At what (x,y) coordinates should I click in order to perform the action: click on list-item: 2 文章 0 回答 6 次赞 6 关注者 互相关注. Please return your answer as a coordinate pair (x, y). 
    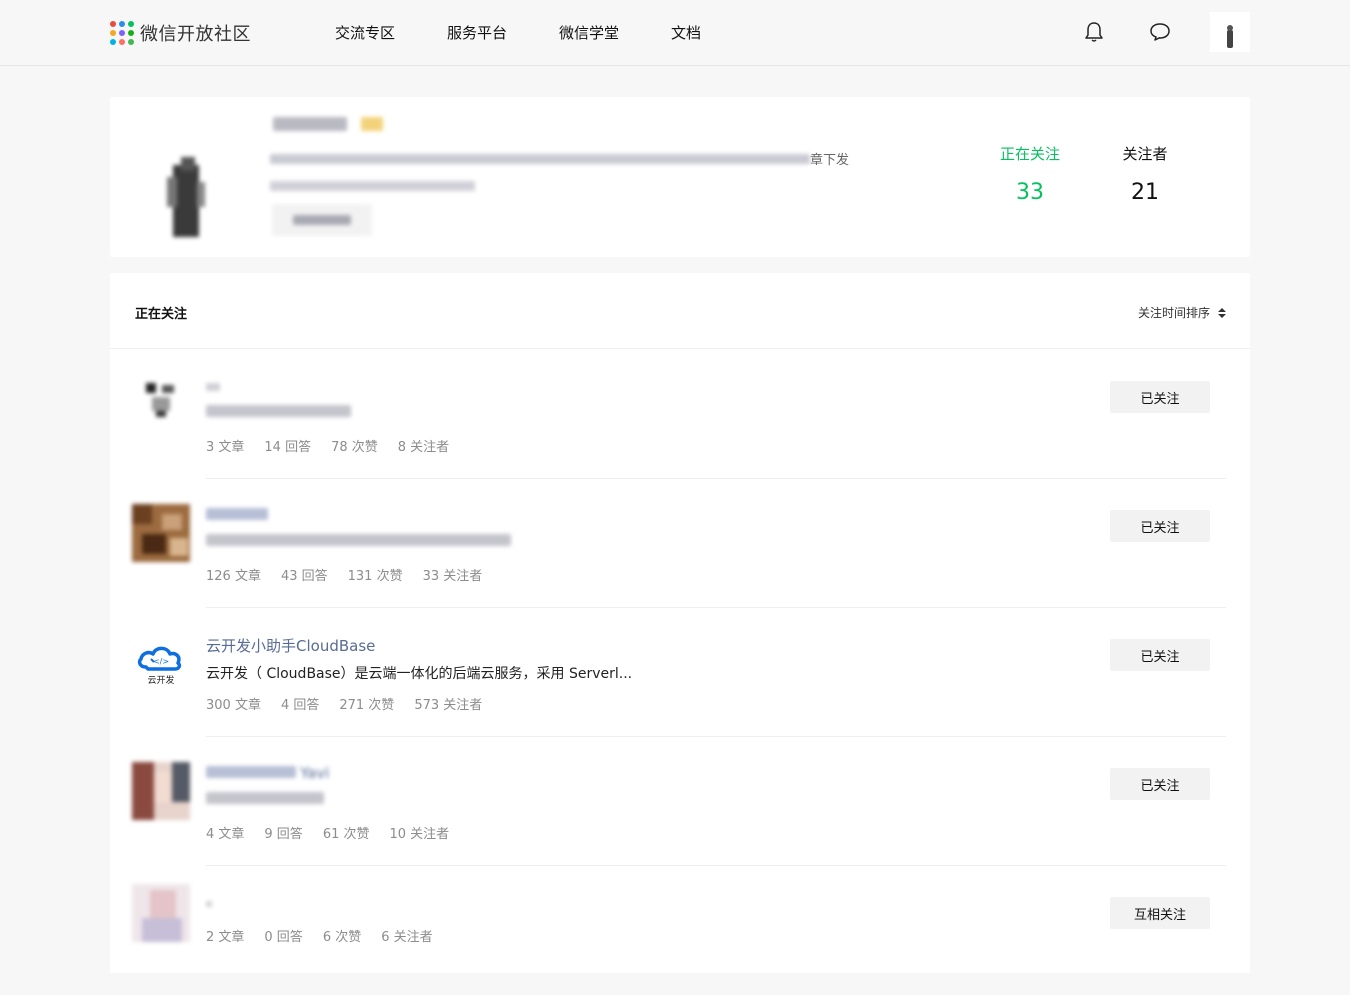
    Looking at the image, I should click on (680, 930).